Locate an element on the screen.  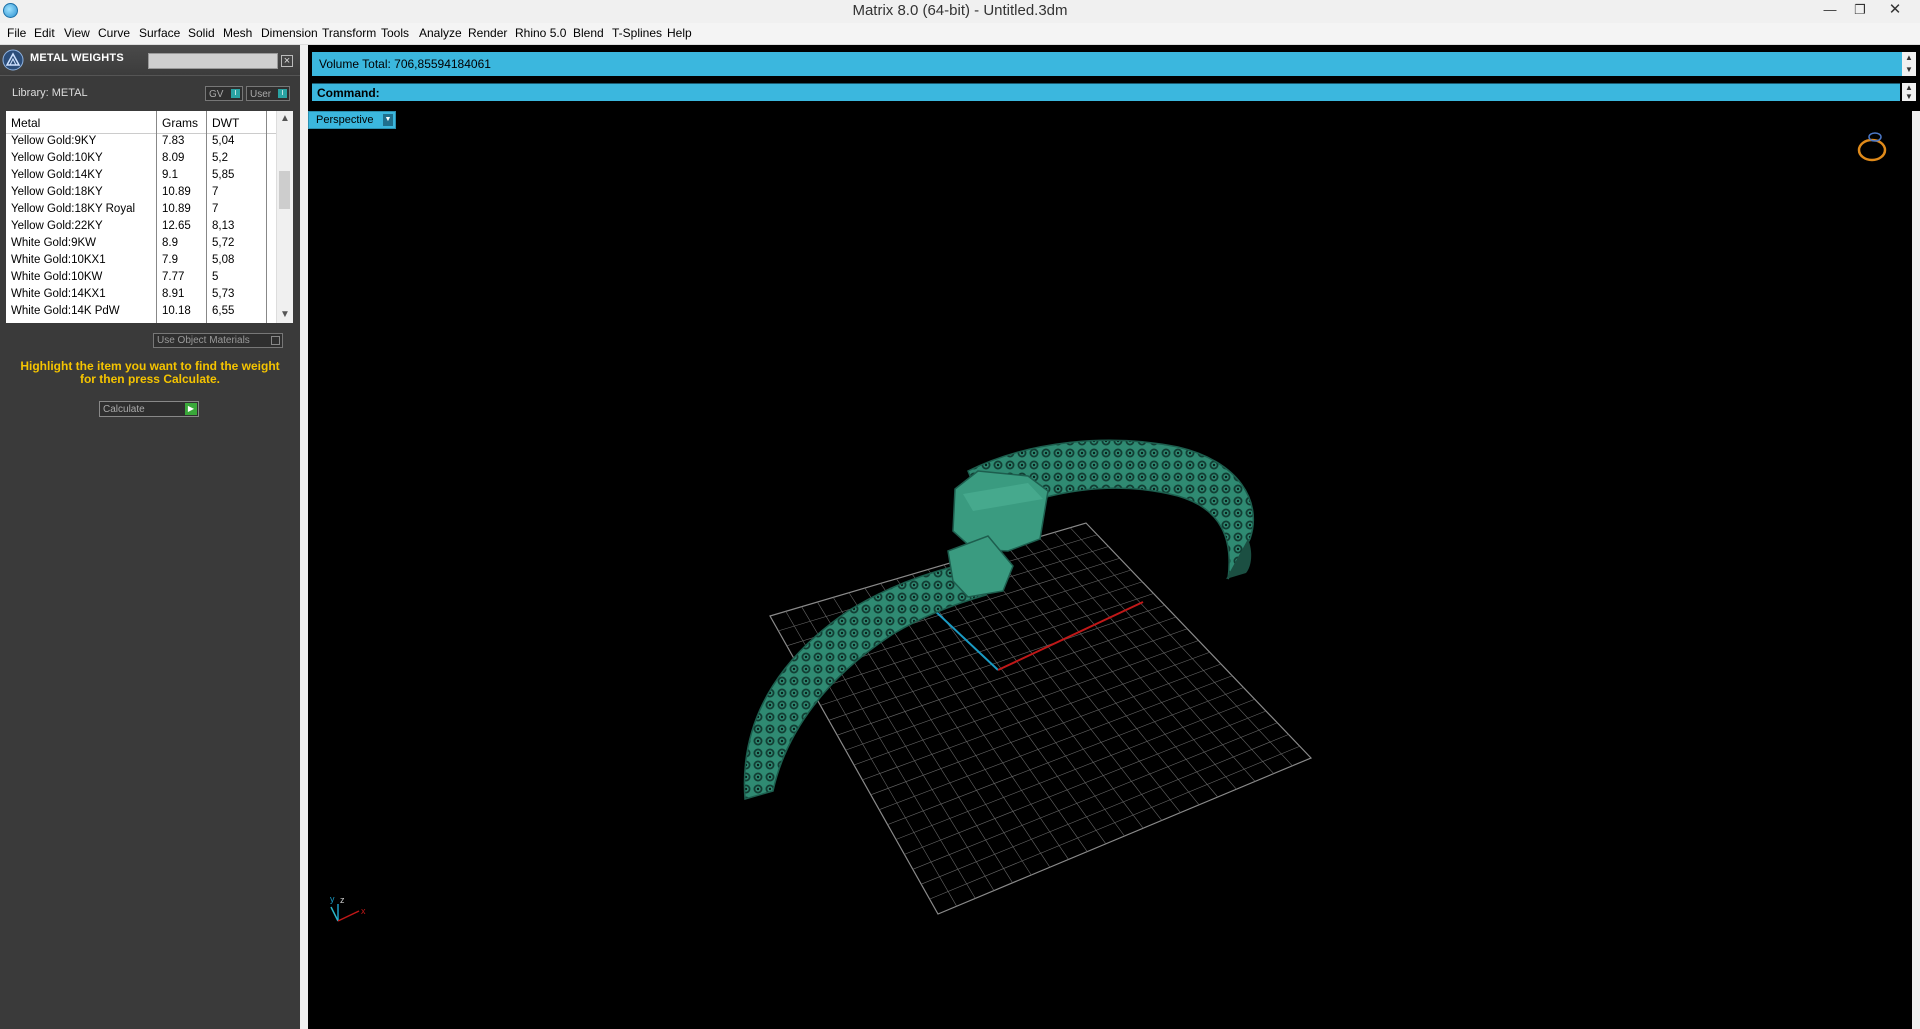
cell-dwt: 8,13 is located at coordinates (223, 226).